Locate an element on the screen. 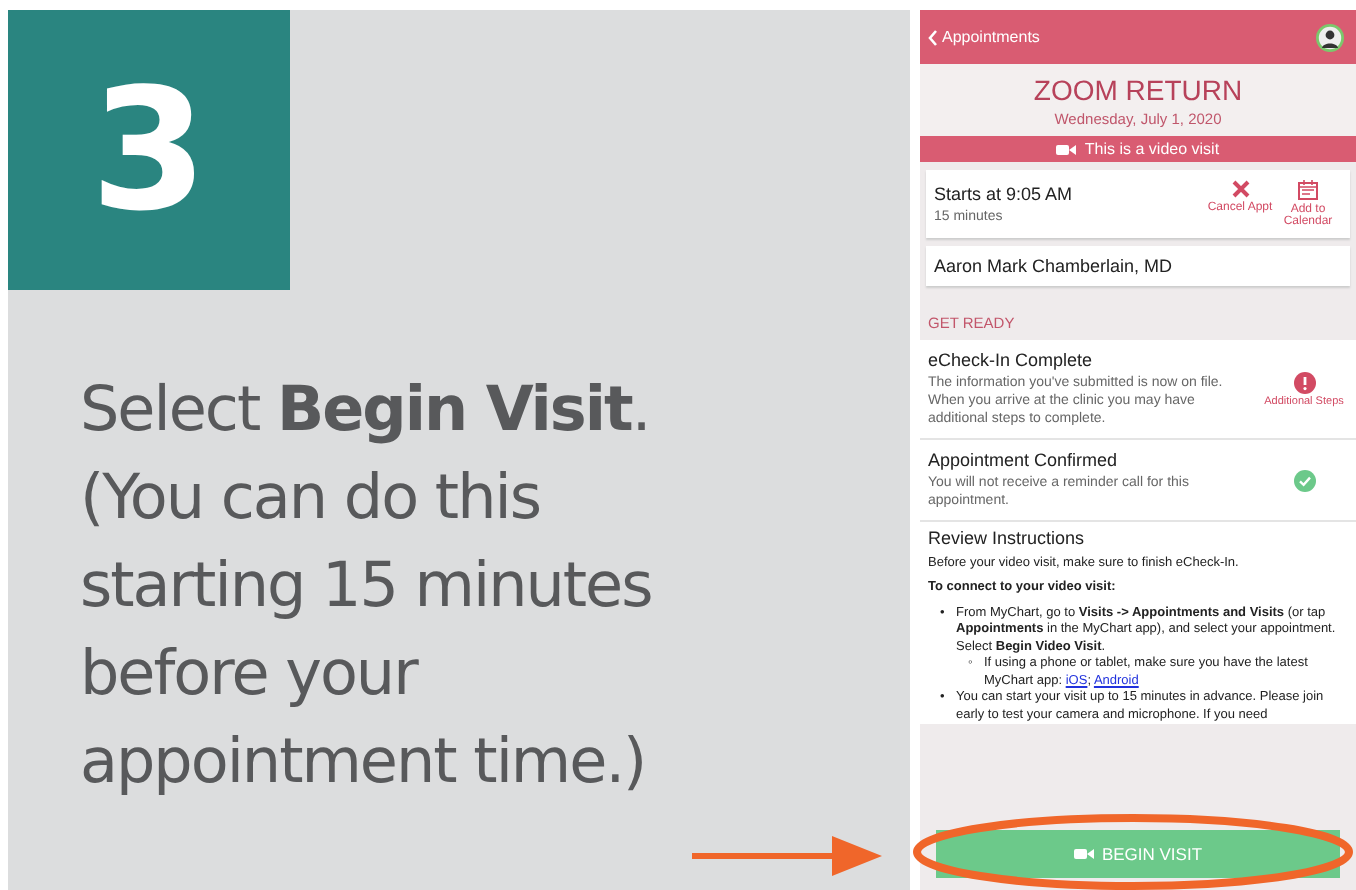 The height and width of the screenshot is (890, 1356). close-icon is located at coordinates (1240, 189).